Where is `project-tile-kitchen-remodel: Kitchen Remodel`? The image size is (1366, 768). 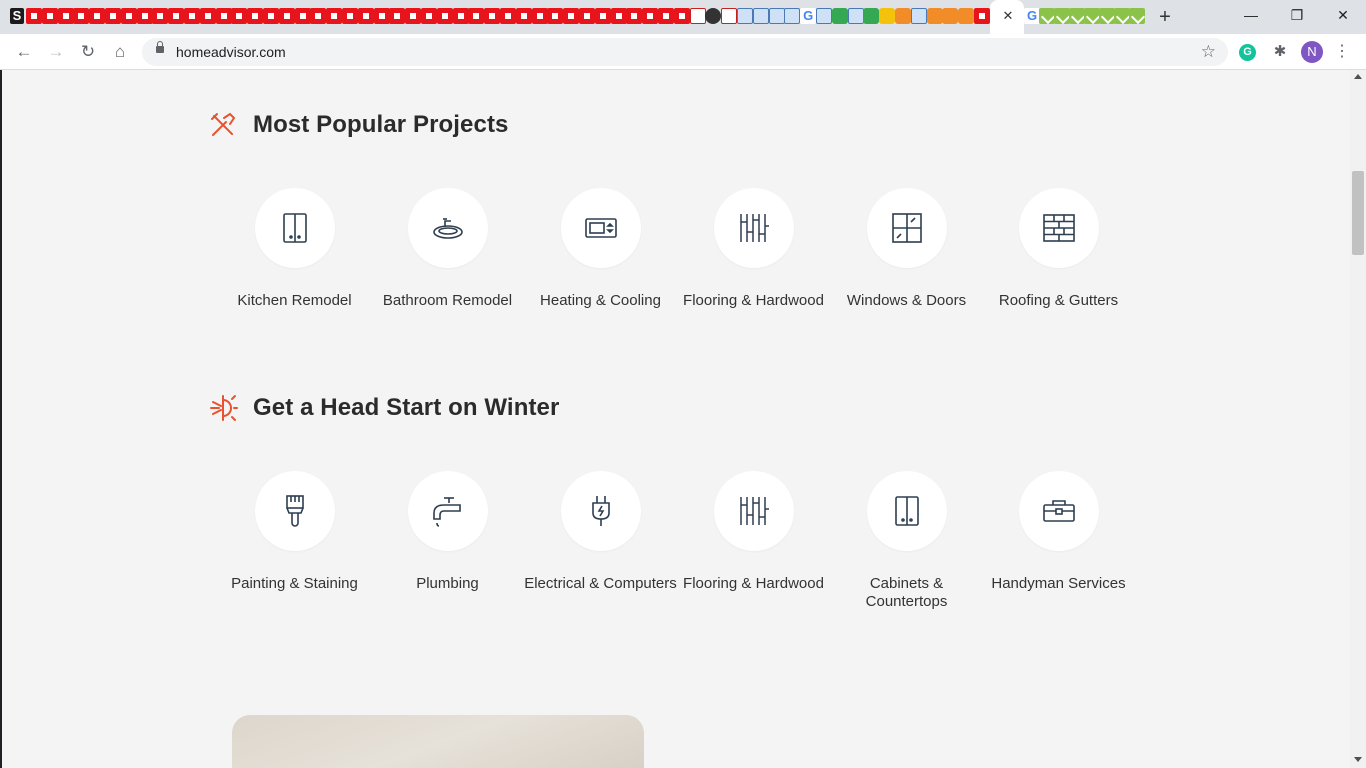 project-tile-kitchen-remodel: Kitchen Remodel is located at coordinates (294, 249).